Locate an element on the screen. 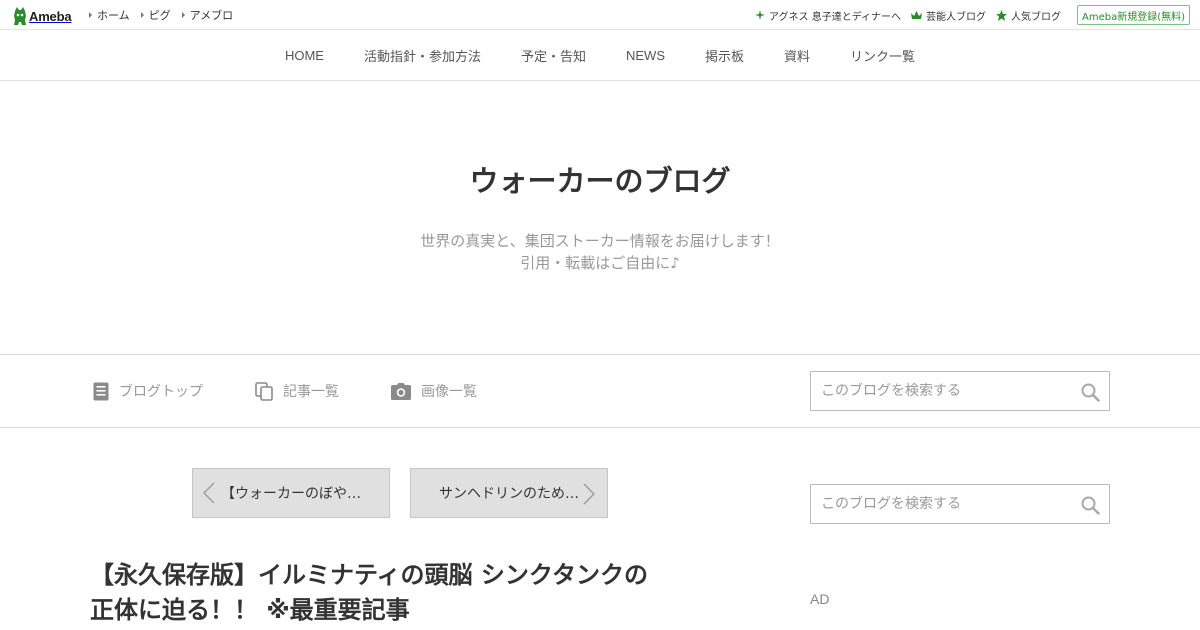 Image resolution: width=1200 pixels, height=630 pixels. sub-nav-image-list: 画像一覧 is located at coordinates (434, 391).